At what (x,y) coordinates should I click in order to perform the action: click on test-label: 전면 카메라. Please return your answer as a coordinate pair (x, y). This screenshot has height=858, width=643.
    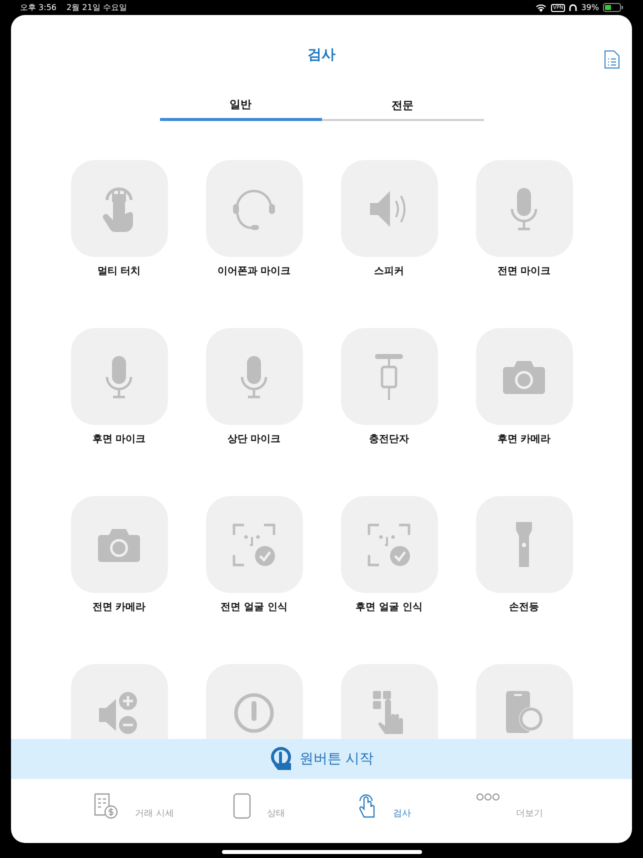
    Looking at the image, I should click on (119, 607).